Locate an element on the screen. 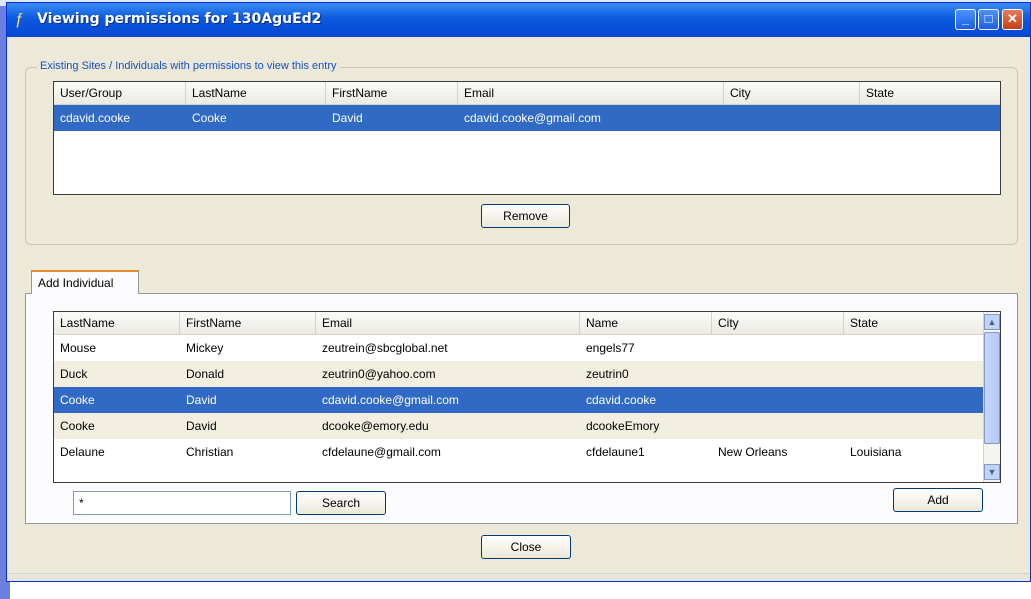 The height and width of the screenshot is (599, 1031). vertical-scrollbar: ▲ ▼ is located at coordinates (991, 397).